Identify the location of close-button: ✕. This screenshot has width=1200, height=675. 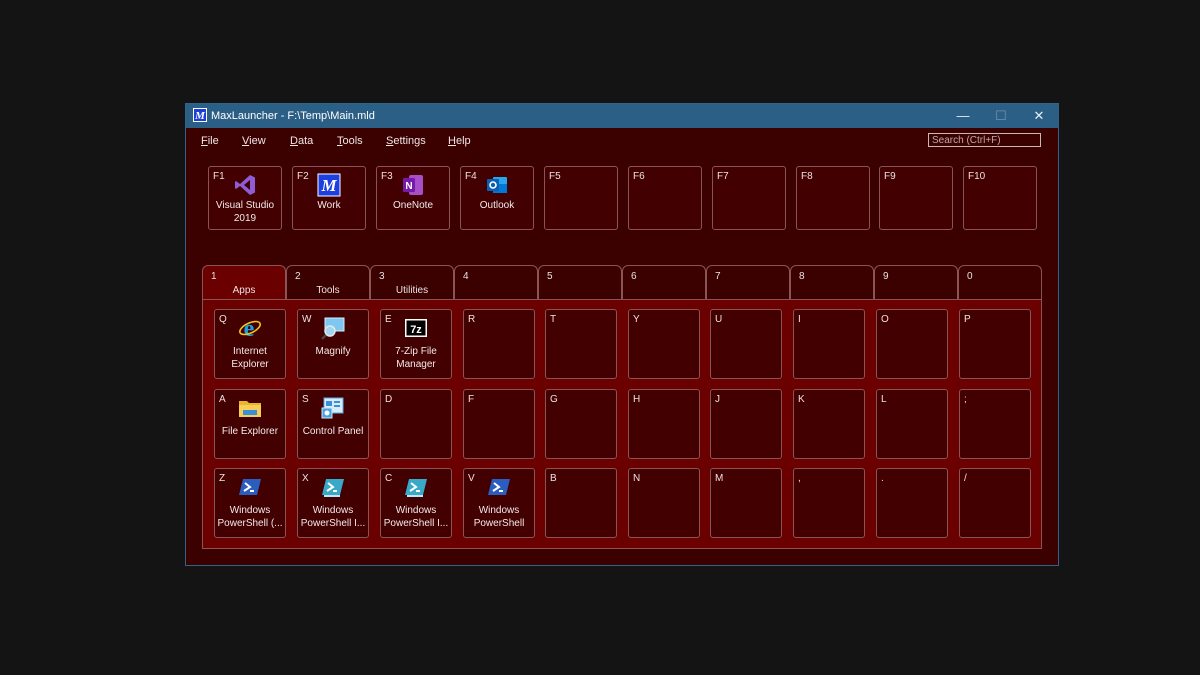
(1039, 116).